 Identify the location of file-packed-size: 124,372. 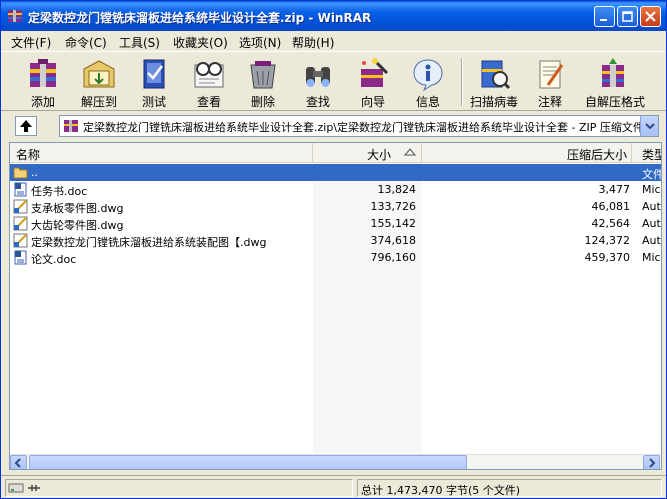
(607, 240).